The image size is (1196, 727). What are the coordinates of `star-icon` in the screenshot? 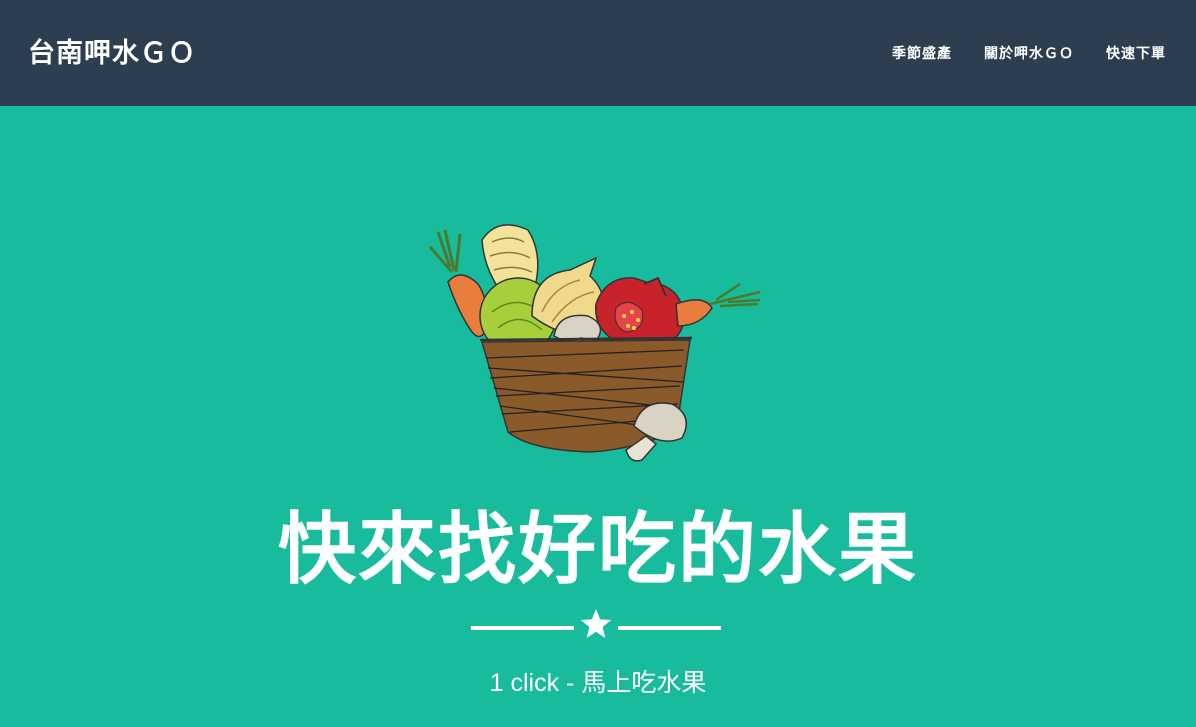 It's located at (596, 623).